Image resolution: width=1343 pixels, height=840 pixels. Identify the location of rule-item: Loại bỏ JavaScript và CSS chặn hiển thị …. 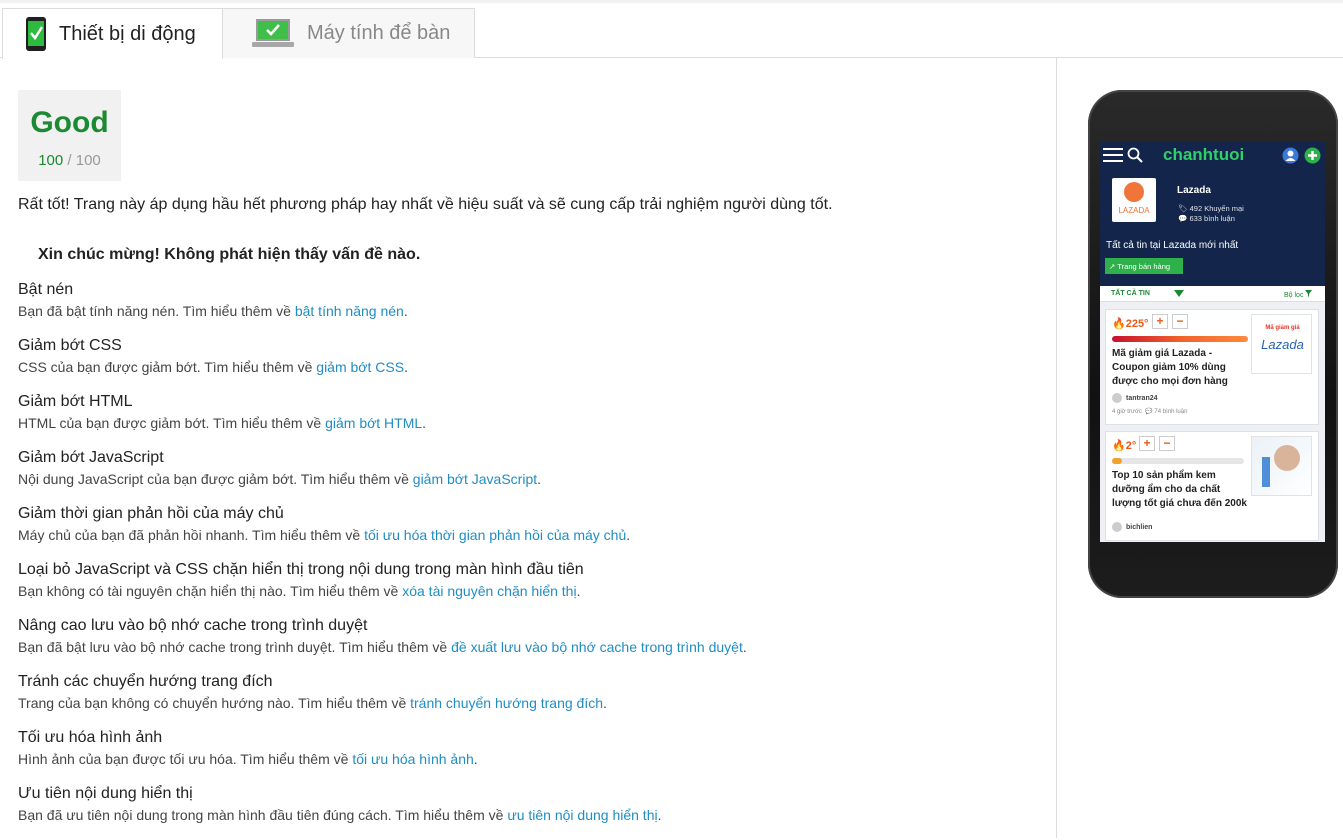
(528, 588).